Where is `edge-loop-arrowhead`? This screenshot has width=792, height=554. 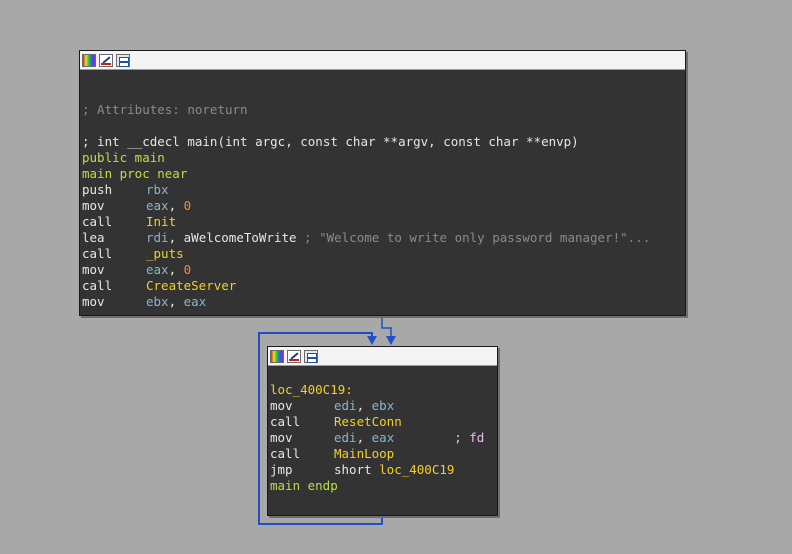
edge-loop-arrowhead is located at coordinates (372, 340).